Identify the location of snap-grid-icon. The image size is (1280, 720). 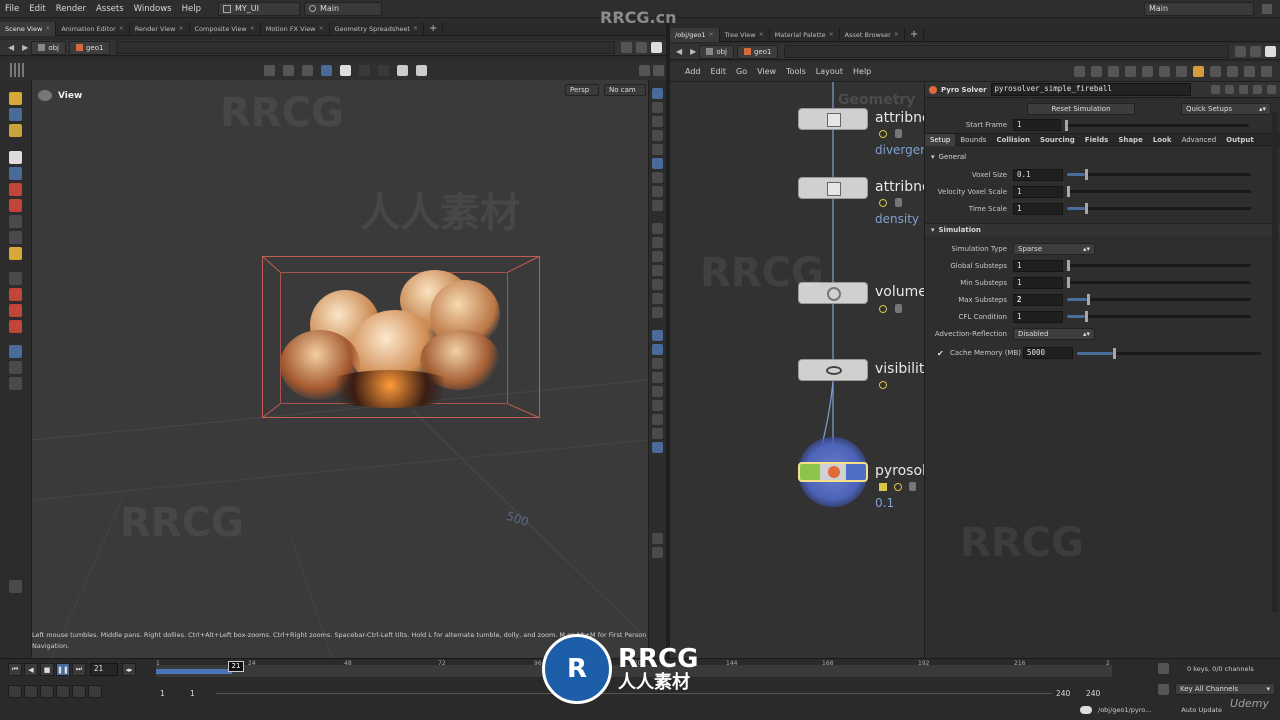
(15, 310).